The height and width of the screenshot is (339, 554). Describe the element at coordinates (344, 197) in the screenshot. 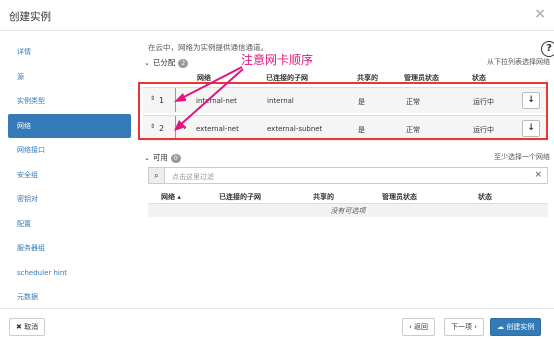

I see `available-table-header: 网络 ▴ 已连接的子网 共享的 管理员状态 状态` at that location.